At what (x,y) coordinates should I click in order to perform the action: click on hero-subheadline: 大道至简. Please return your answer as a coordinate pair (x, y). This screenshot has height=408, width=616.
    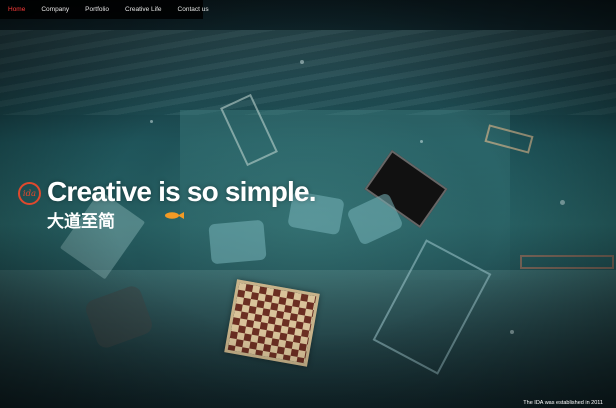
    Looking at the image, I should click on (81, 221).